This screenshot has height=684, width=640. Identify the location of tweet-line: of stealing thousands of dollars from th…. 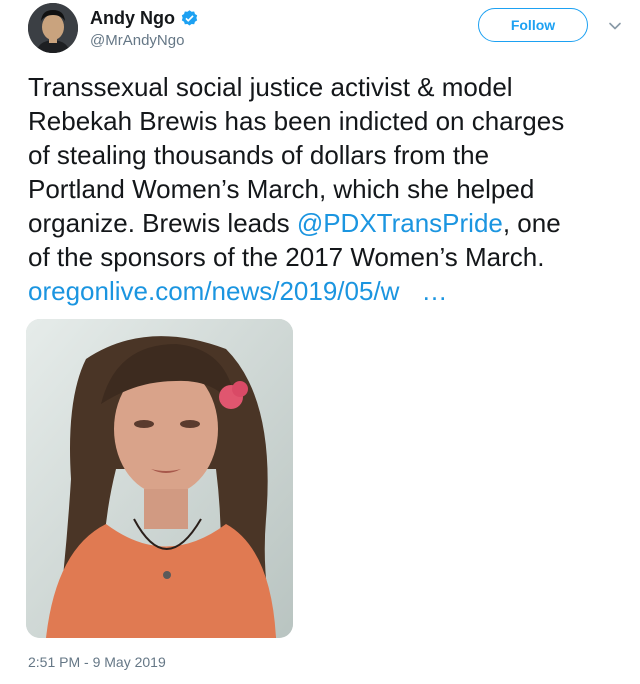
(259, 155).